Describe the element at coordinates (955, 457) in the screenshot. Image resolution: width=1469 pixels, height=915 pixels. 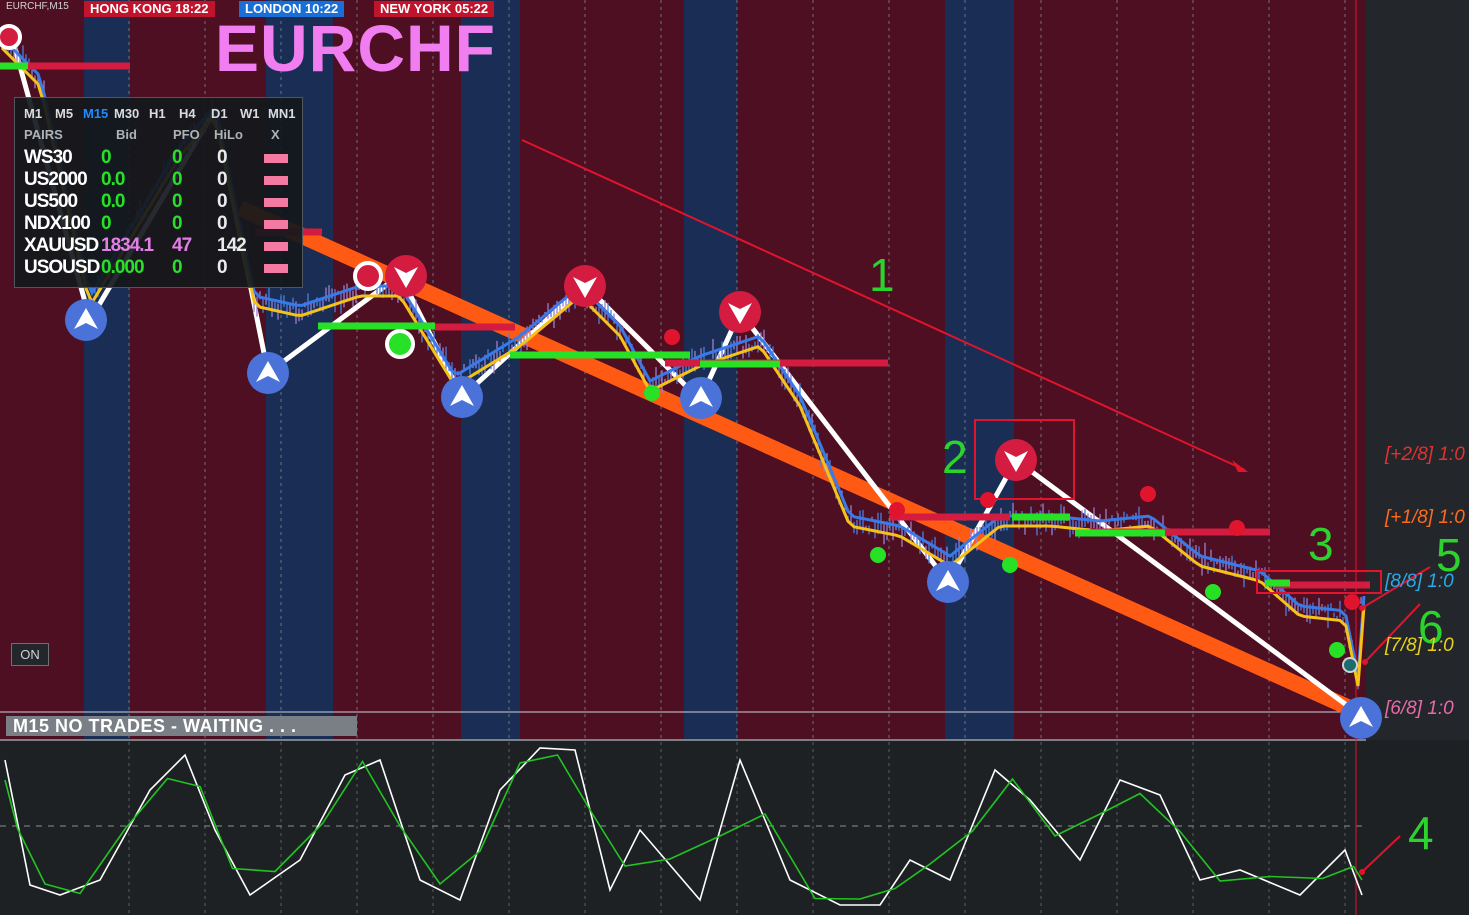
I see `annotation-2: 2` at that location.